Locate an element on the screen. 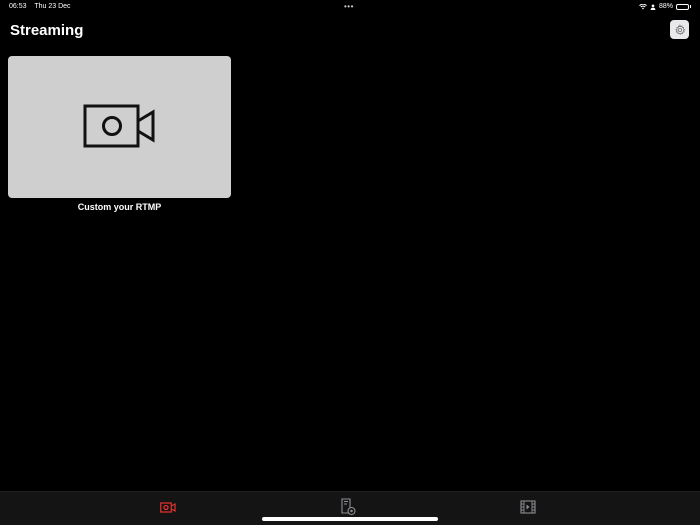  tab-bar is located at coordinates (350, 508).